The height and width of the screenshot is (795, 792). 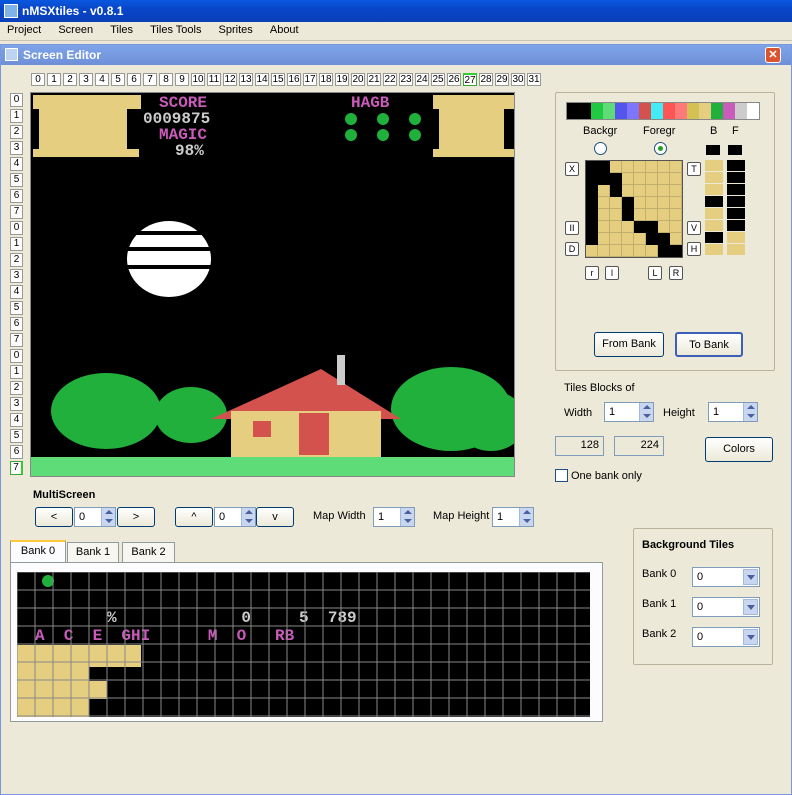 I want to click on column-number: 10, so click(x=198, y=79).